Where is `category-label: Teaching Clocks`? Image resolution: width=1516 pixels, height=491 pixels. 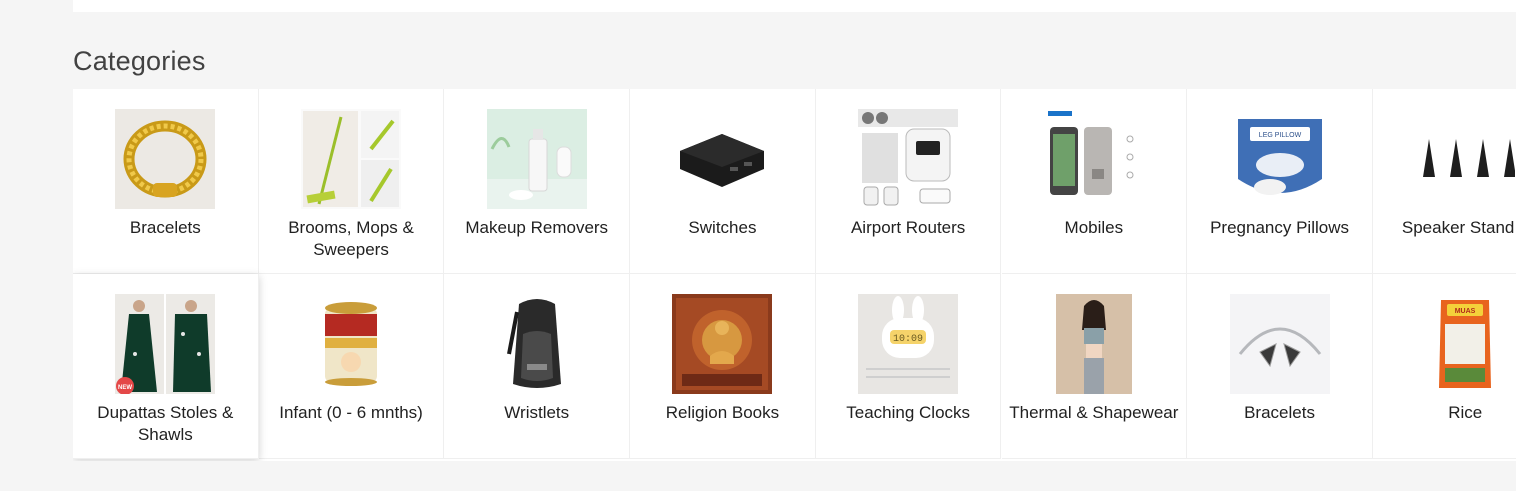 category-label: Teaching Clocks is located at coordinates (908, 412).